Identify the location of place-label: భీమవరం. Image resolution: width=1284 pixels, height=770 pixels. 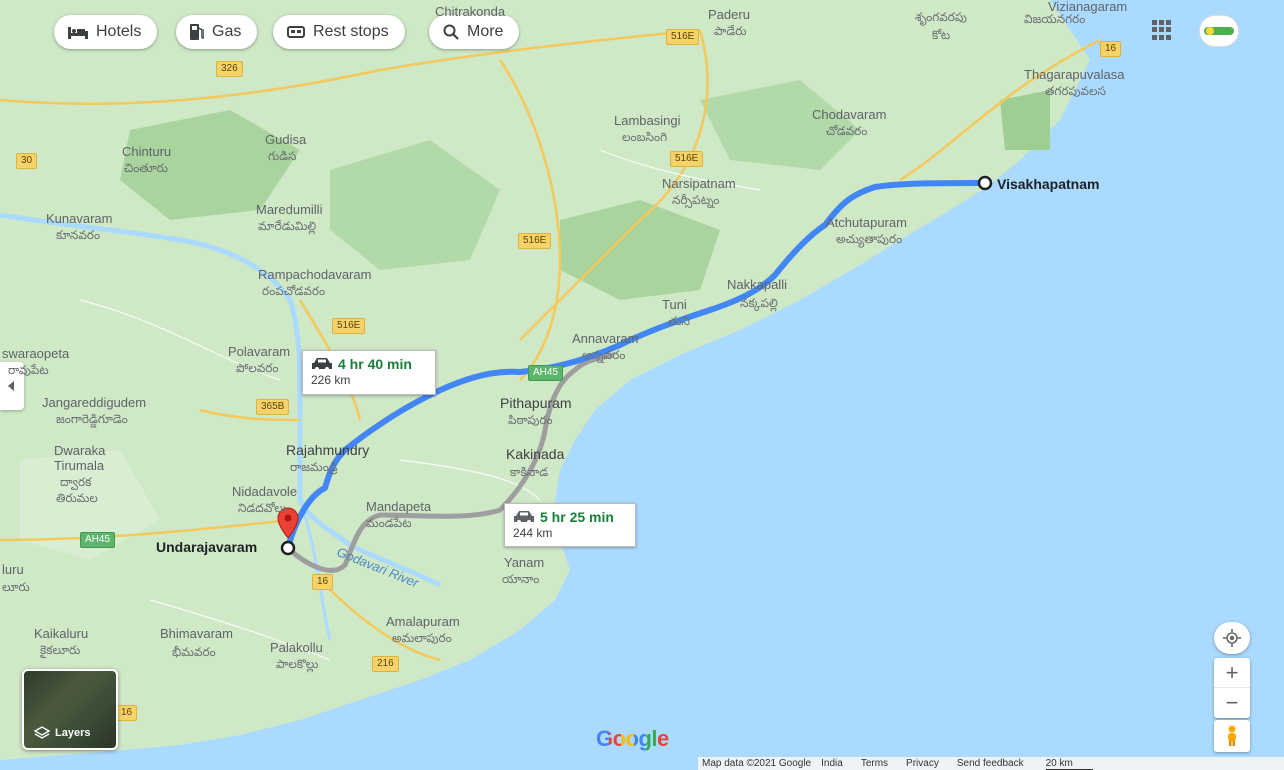
(194, 652).